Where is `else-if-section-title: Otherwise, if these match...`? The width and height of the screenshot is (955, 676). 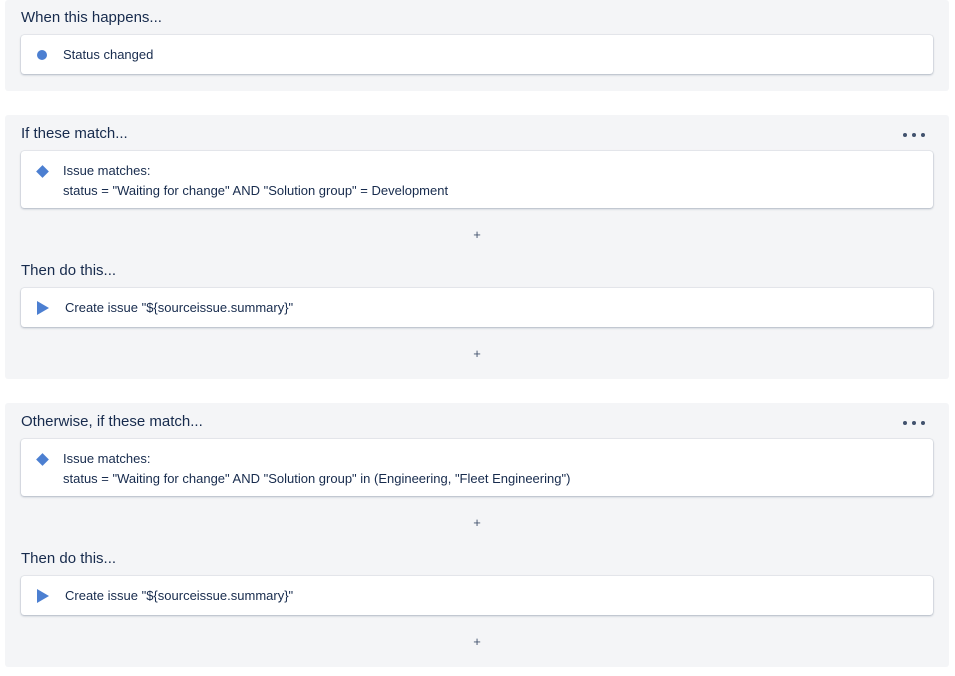 else-if-section-title: Otherwise, if these match... is located at coordinates (112, 421).